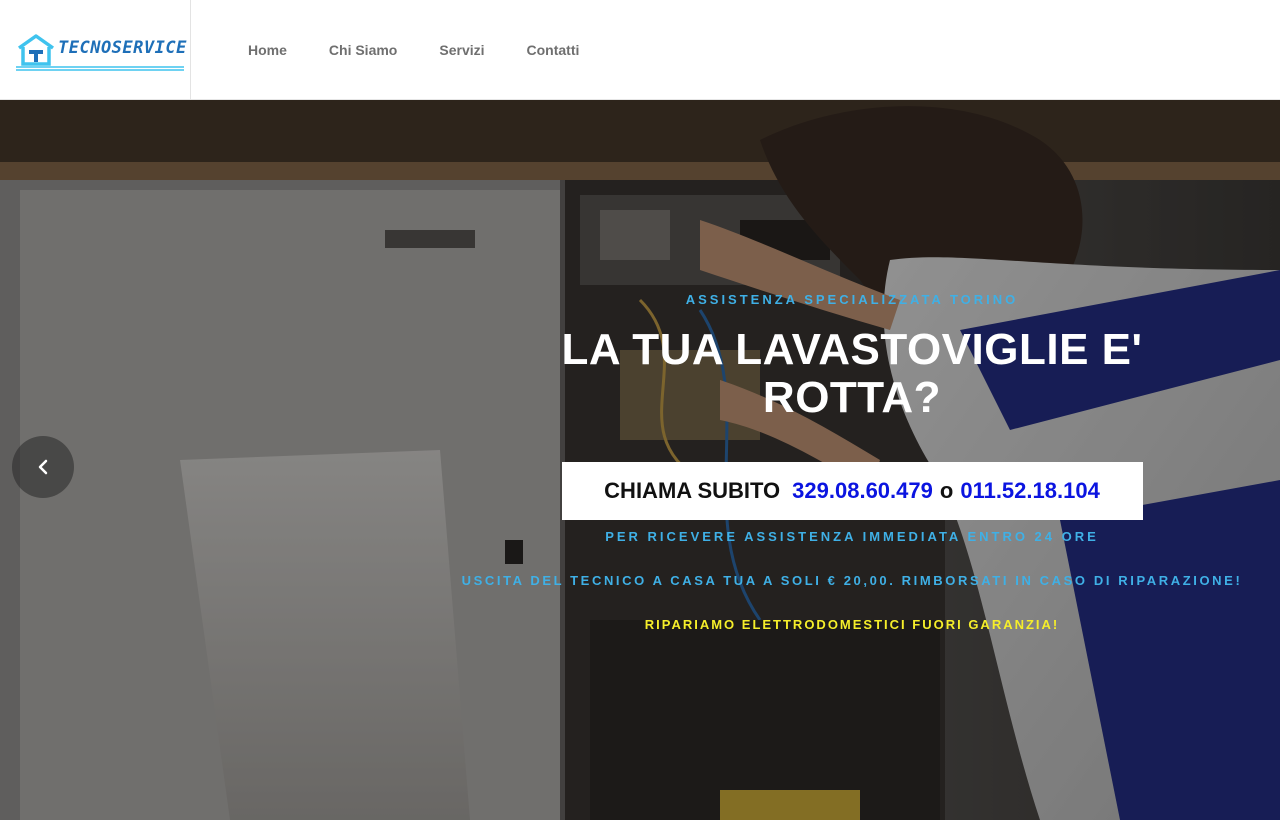 Image resolution: width=1280 pixels, height=820 pixels. Describe the element at coordinates (363, 50) in the screenshot. I see `nav-chi-siamo: Chi Siamo` at that location.